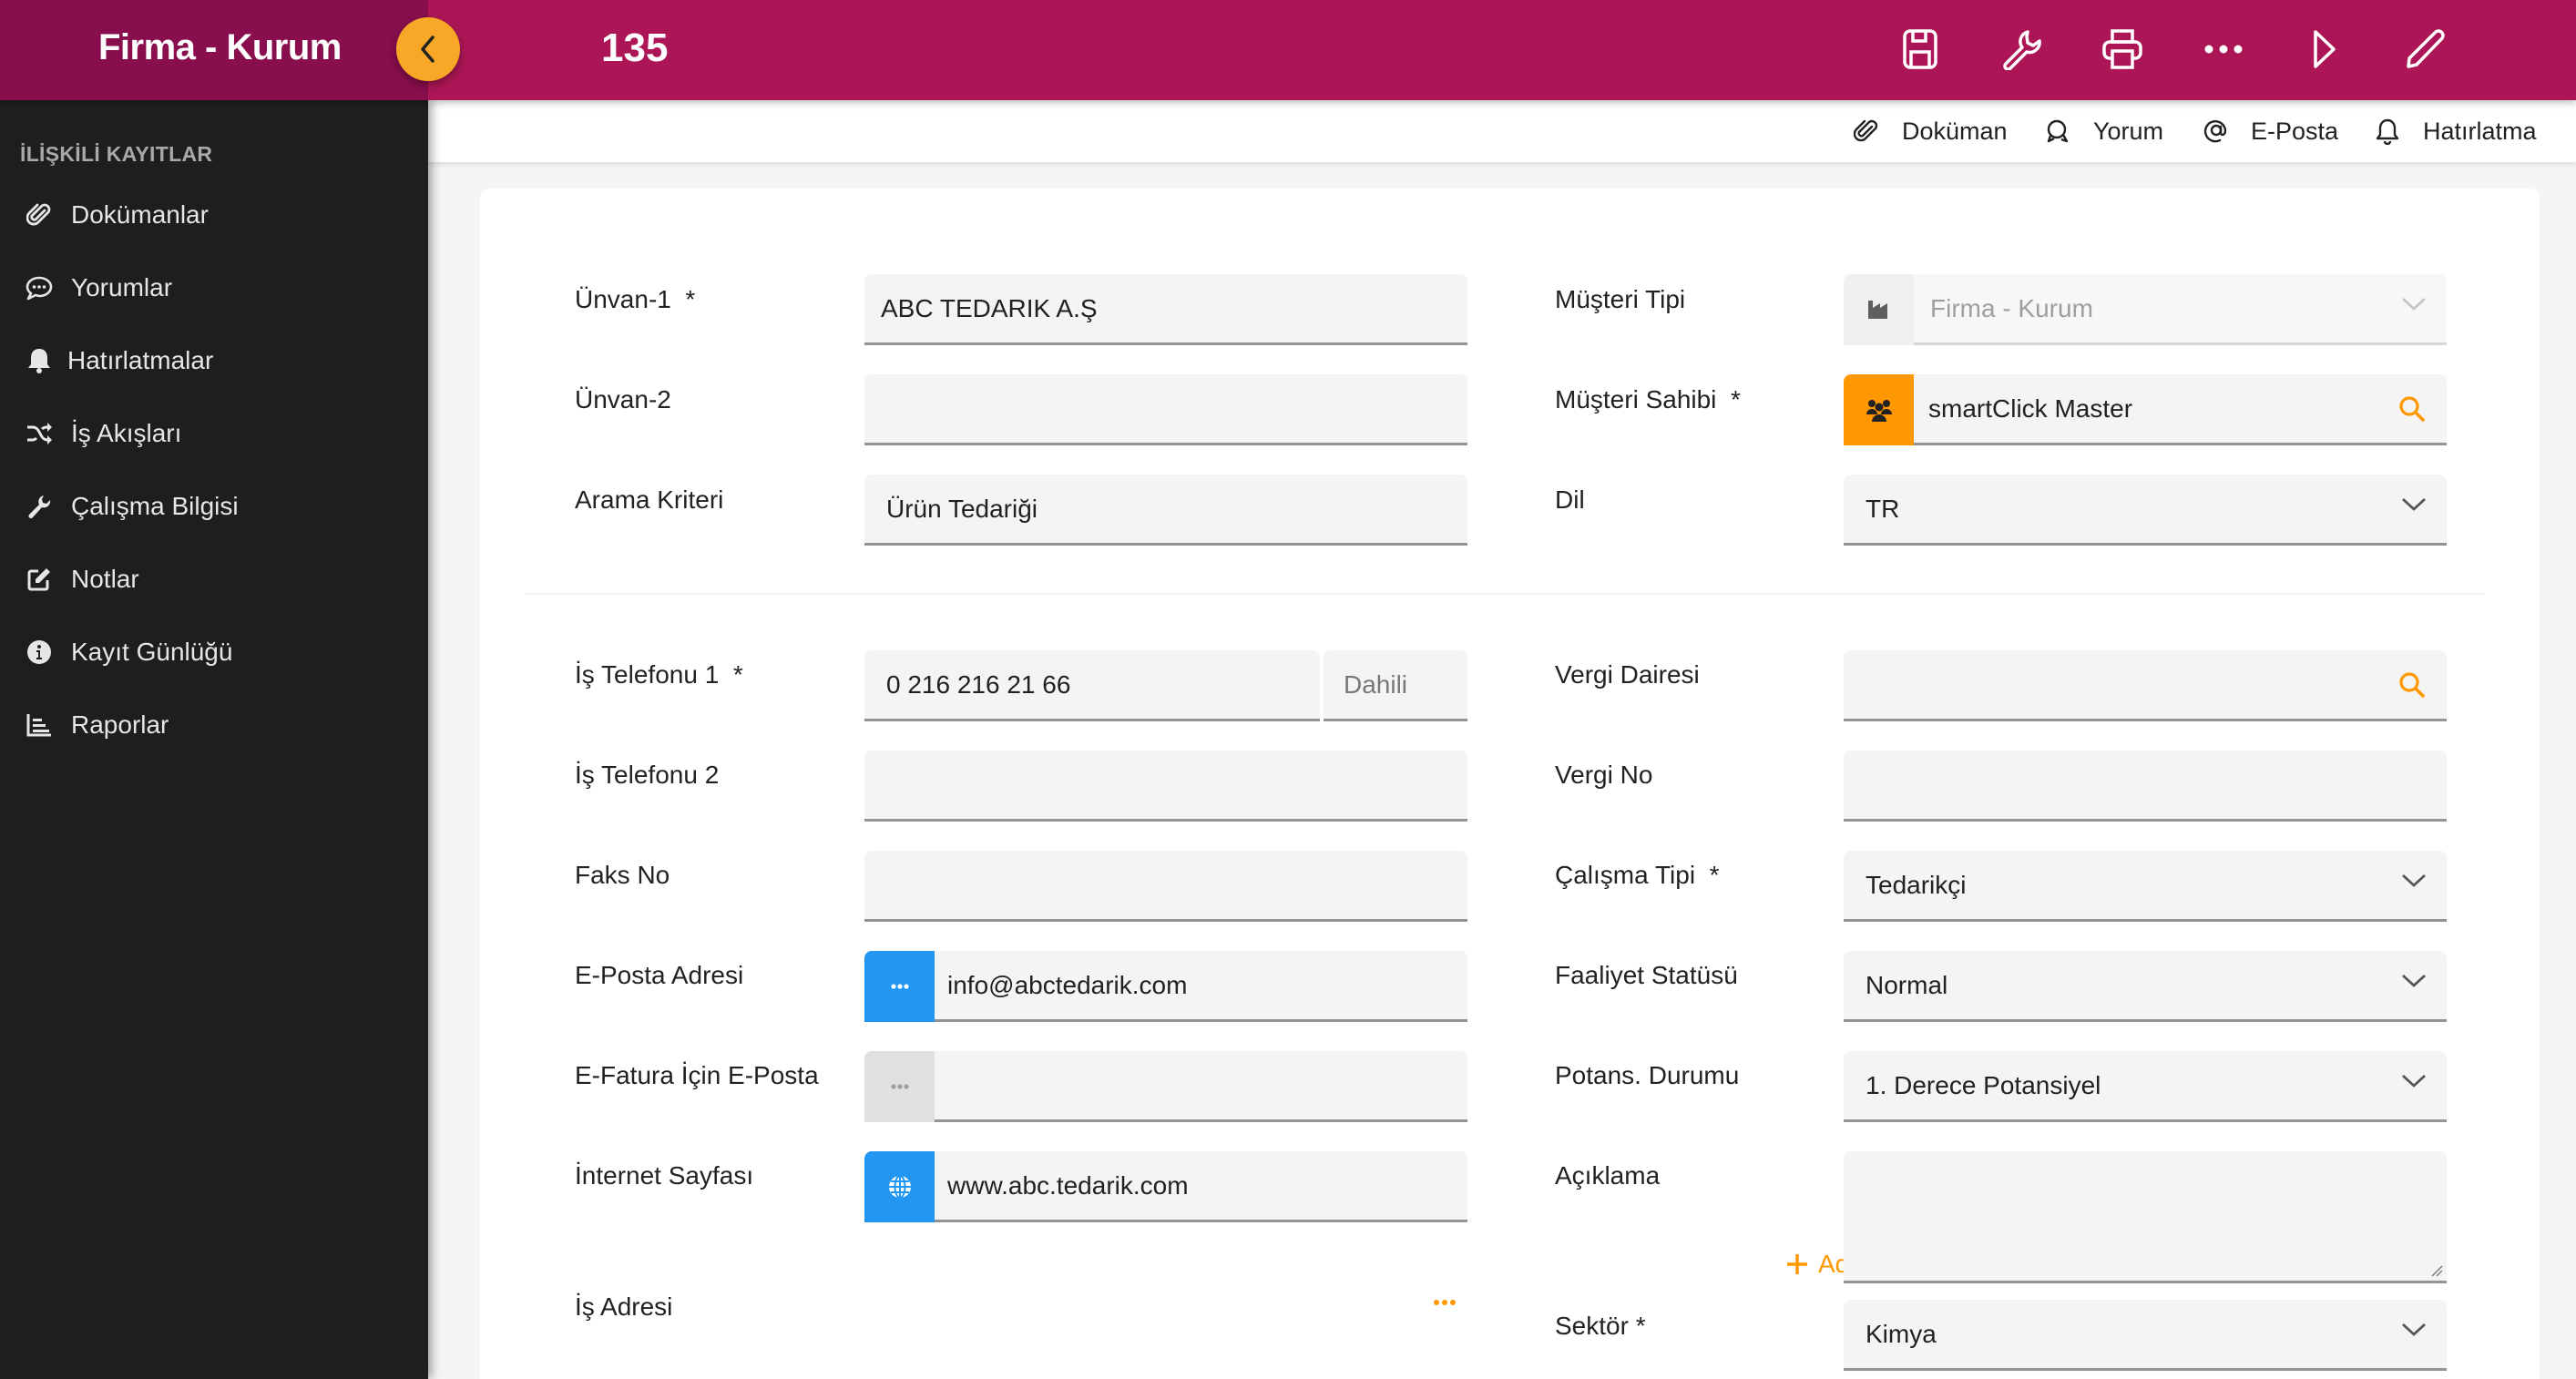  What do you see at coordinates (1627, 675) in the screenshot?
I see `vergi-dairesi-label: Vergi Dairesi` at bounding box center [1627, 675].